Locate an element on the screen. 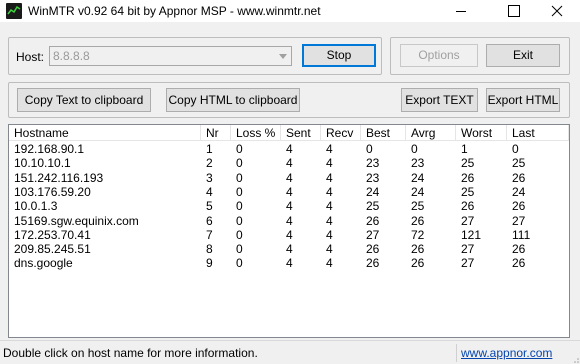 The width and height of the screenshot is (580, 364). winmtr-app-icon is located at coordinates (14, 11).